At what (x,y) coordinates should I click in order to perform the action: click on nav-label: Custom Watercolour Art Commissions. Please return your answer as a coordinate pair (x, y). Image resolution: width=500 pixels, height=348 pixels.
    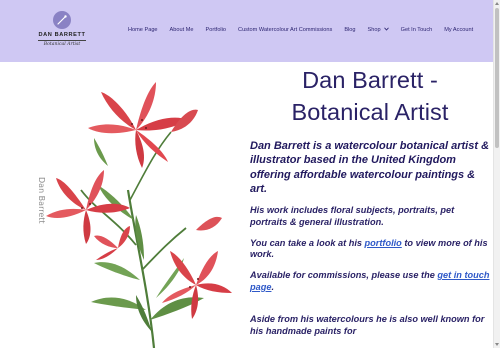
    Looking at the image, I should click on (285, 30).